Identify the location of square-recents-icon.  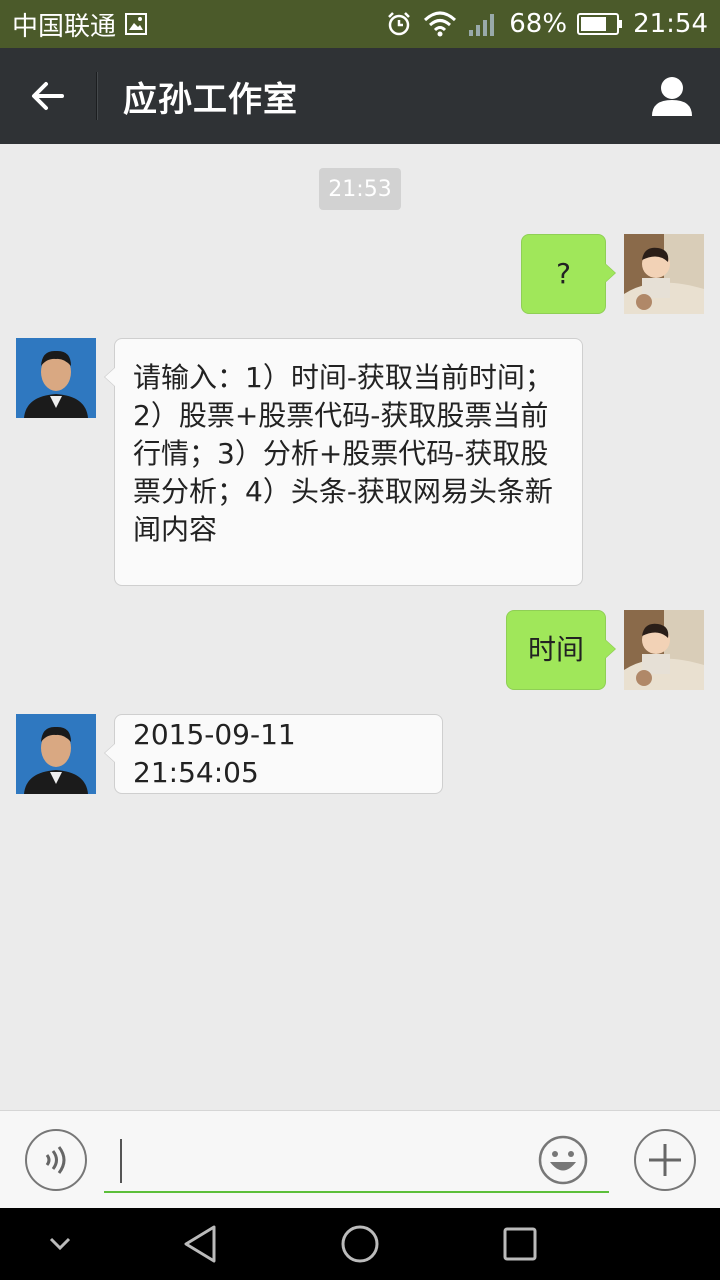
(520, 1244).